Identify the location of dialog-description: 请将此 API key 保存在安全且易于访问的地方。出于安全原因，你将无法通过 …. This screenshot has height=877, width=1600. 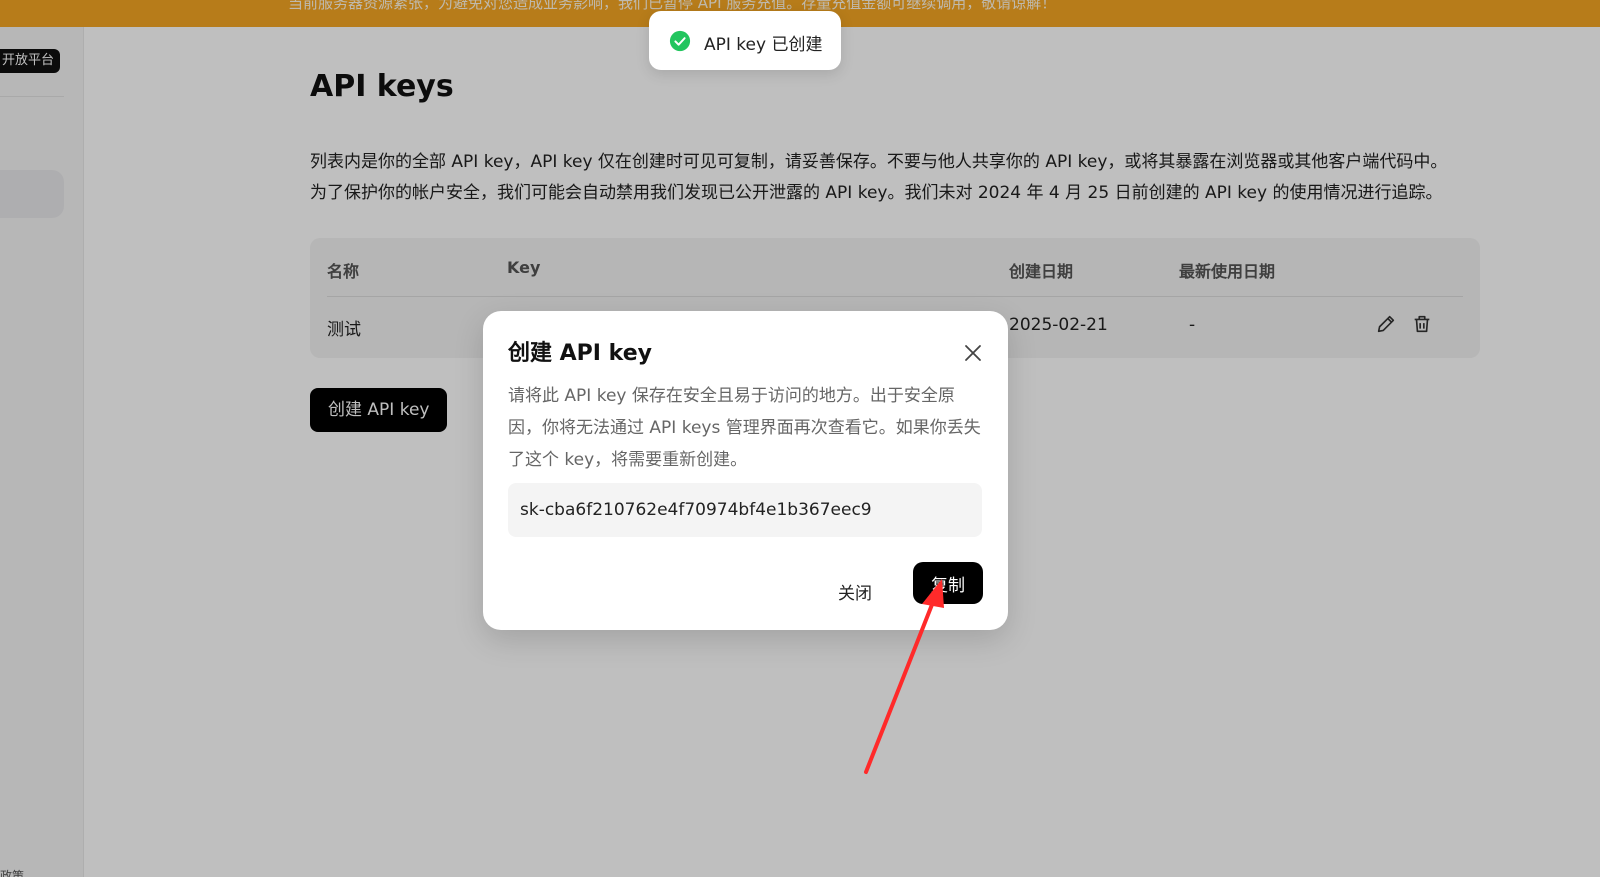
(744, 428).